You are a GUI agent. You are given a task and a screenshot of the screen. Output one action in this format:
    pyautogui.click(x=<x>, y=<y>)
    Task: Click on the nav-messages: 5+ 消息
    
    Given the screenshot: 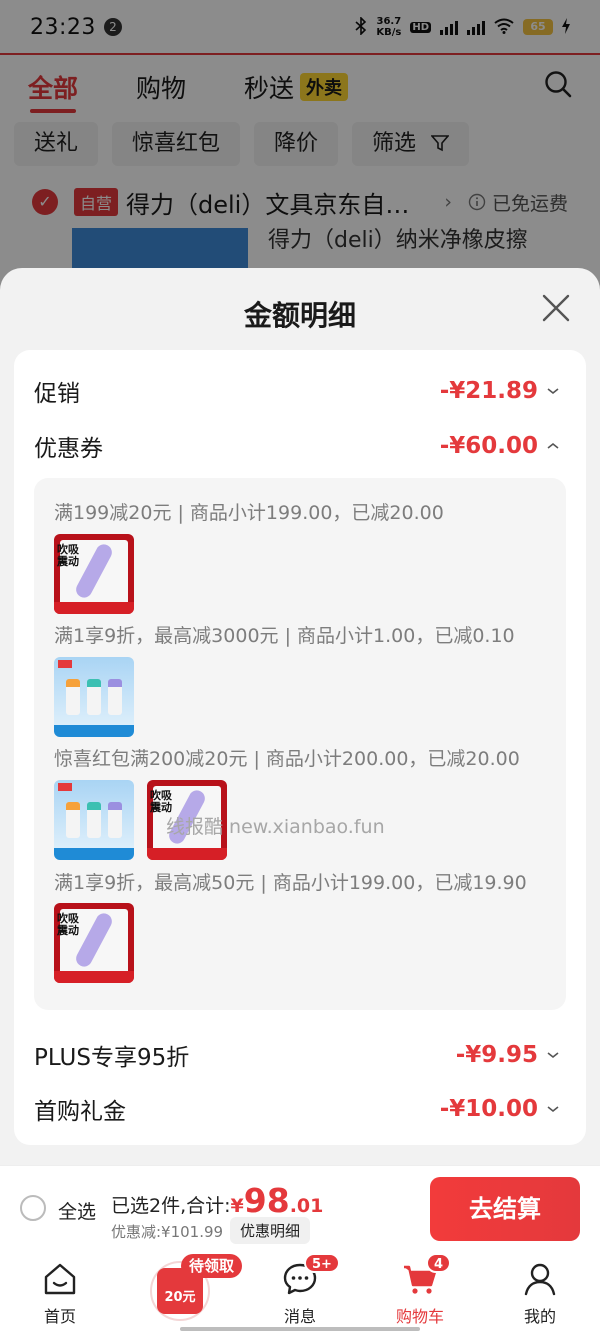 What is the action you would take?
    pyautogui.click(x=300, y=1292)
    